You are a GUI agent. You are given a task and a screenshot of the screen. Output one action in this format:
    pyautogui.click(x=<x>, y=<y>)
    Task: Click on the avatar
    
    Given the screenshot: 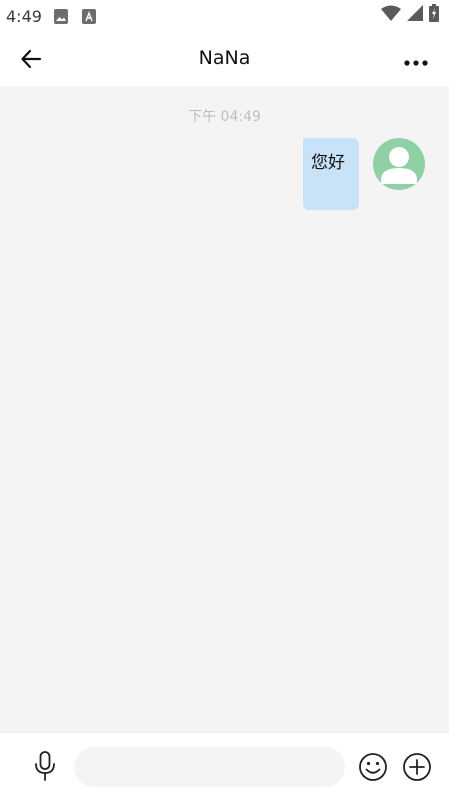 What is the action you would take?
    pyautogui.click(x=399, y=164)
    